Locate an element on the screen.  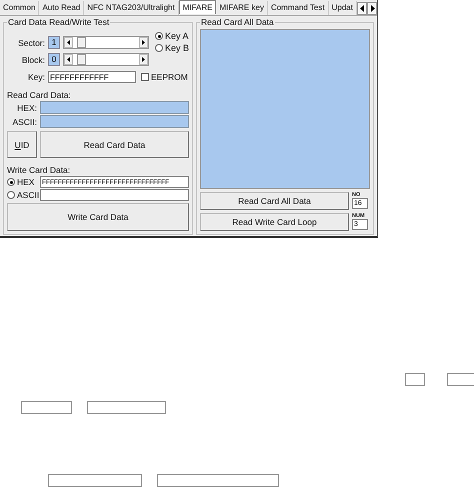
slider-label: Sector: is located at coordinates (31, 43).